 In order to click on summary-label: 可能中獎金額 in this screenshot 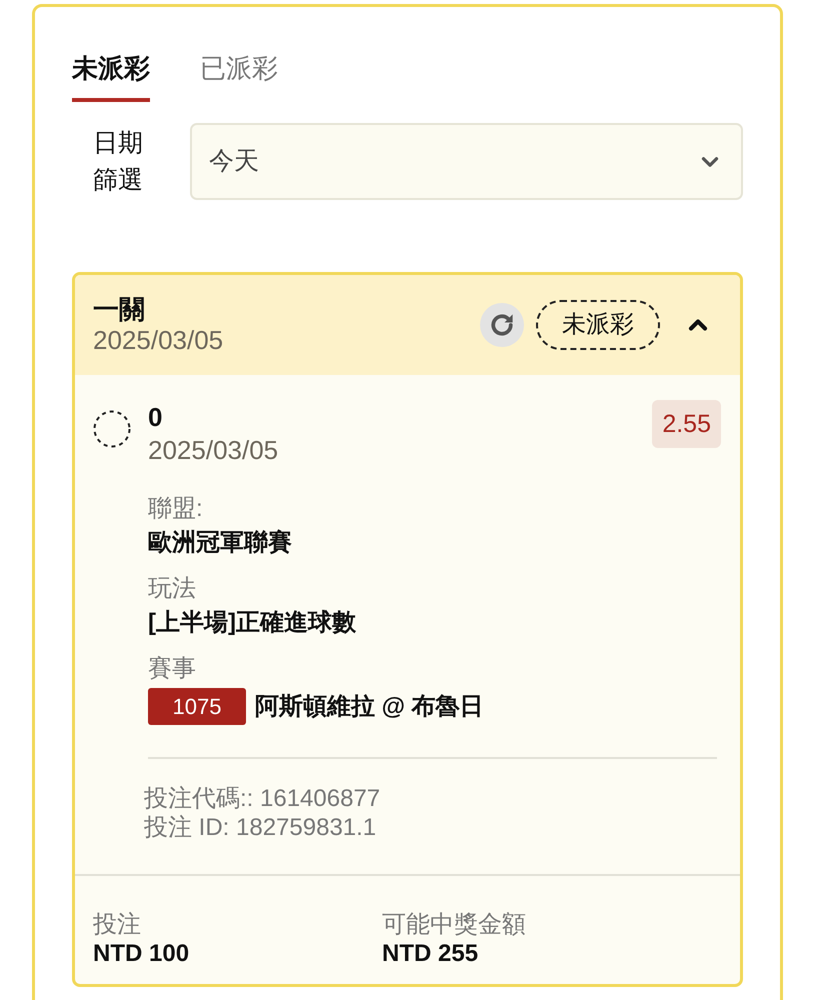, I will do `click(454, 925)`.